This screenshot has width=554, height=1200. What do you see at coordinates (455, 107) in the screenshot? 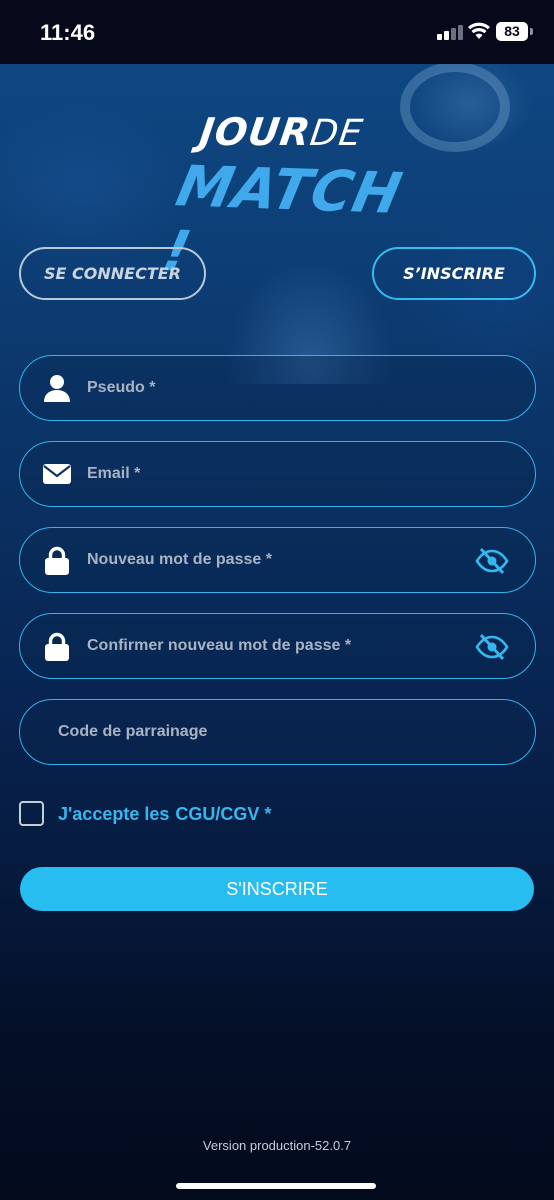
I see `megaphone-decoration` at bounding box center [455, 107].